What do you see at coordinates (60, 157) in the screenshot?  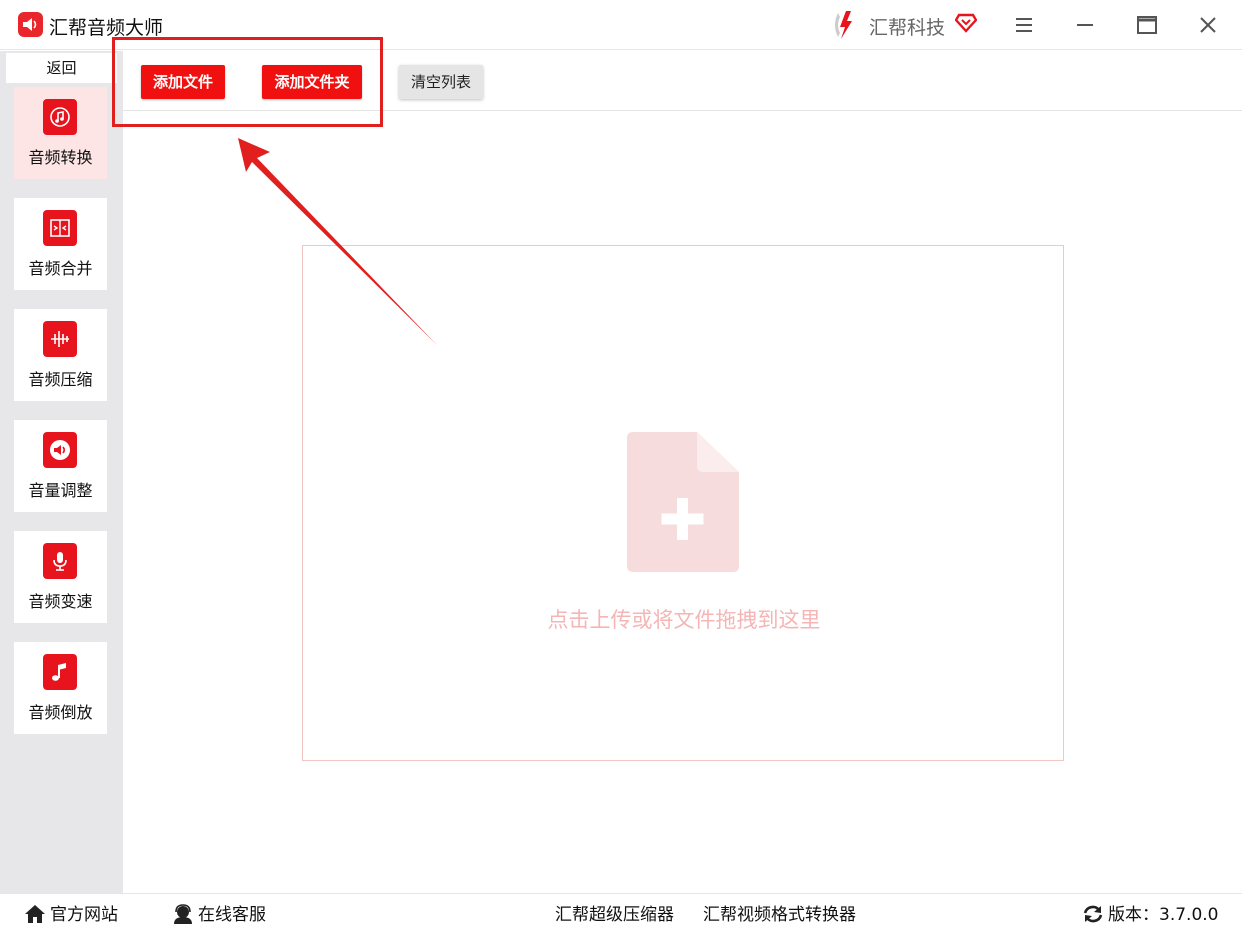 I see `sidebar-item-label: 音频转换` at bounding box center [60, 157].